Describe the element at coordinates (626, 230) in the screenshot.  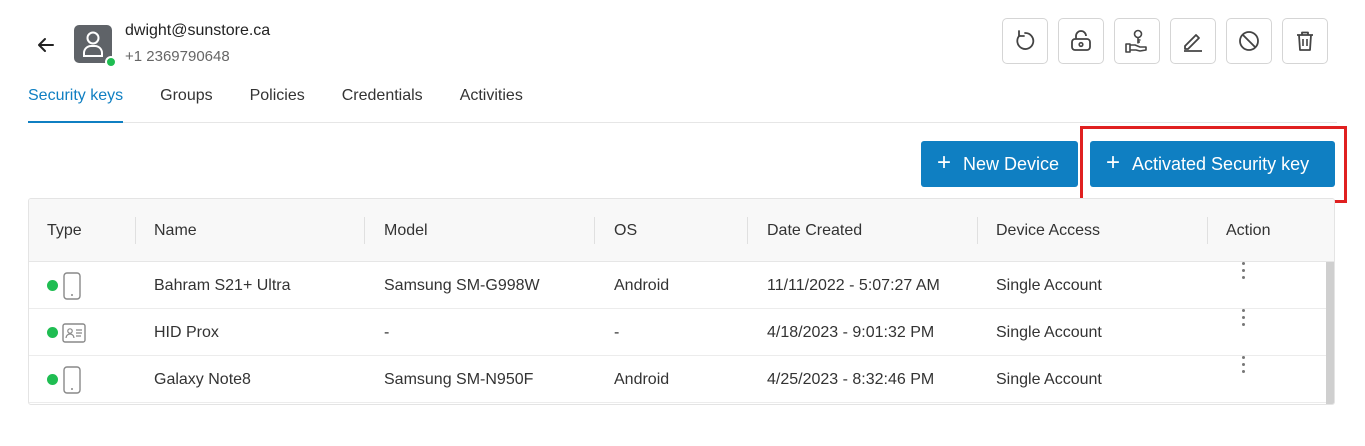
I see `column-header-os: OS` at that location.